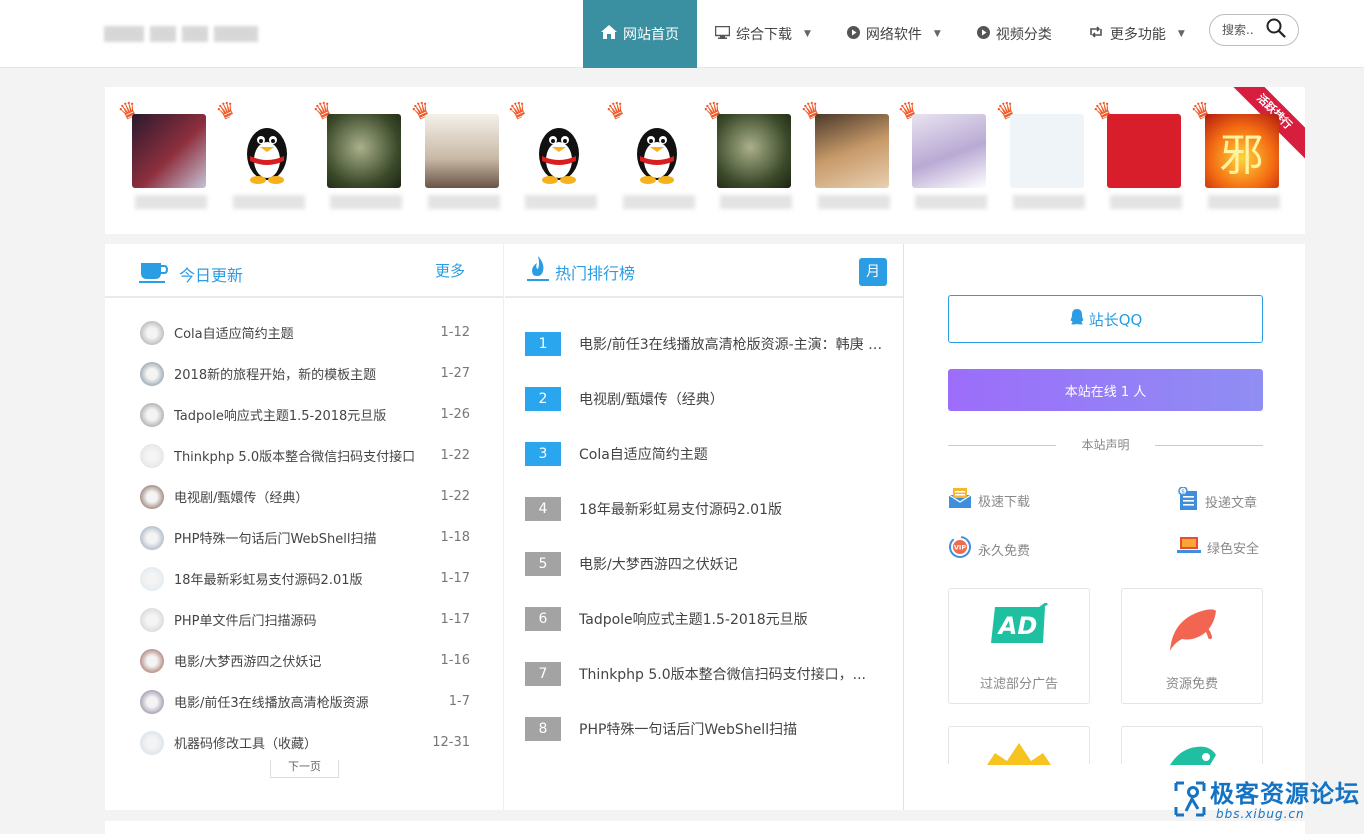  I want to click on ad-block-icon: AD, so click(1019, 626).